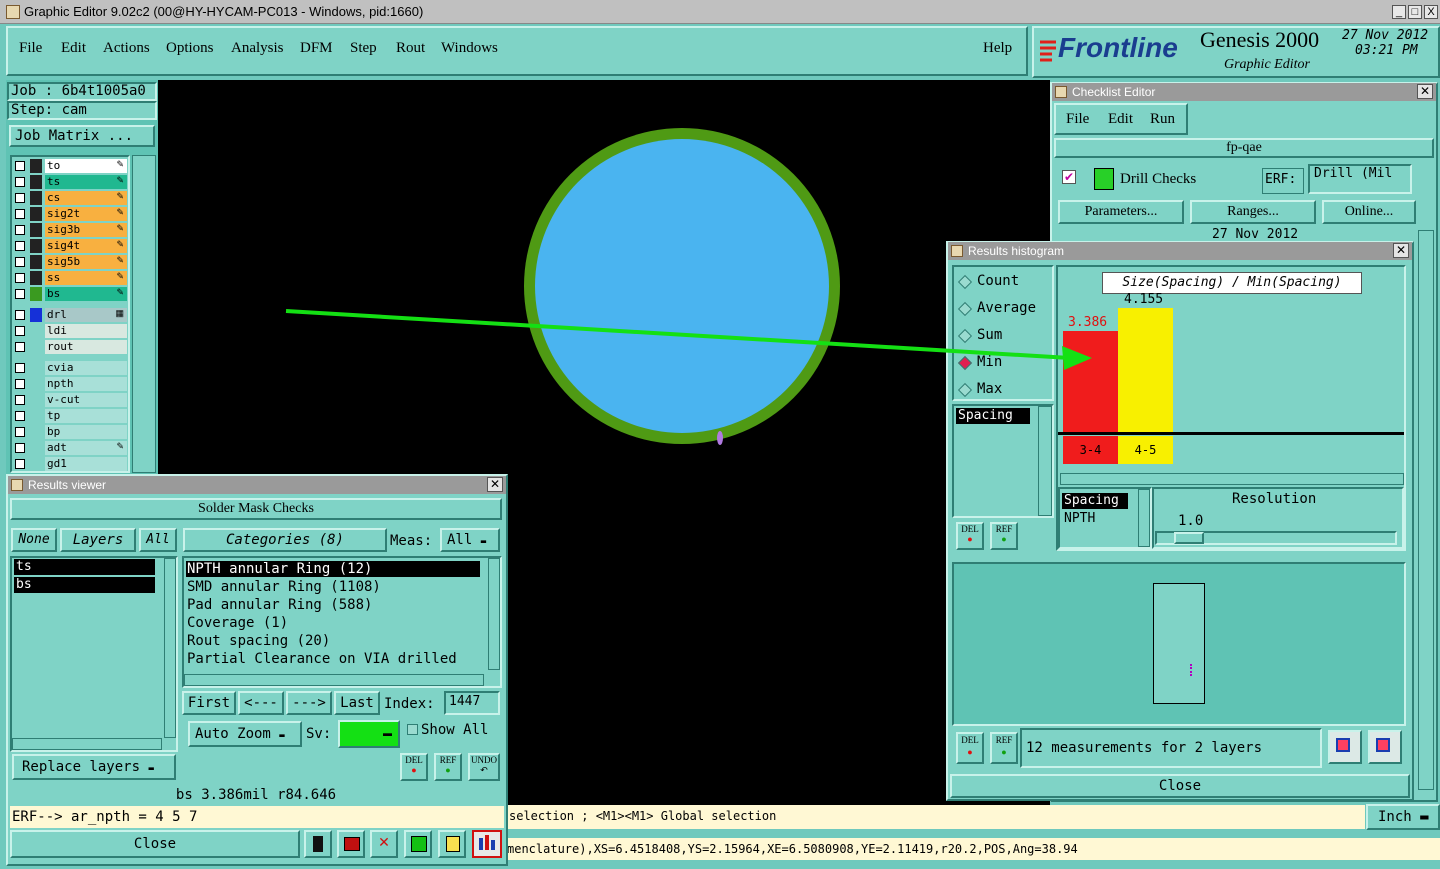 The height and width of the screenshot is (869, 1440). What do you see at coordinates (70, 230) in the screenshot?
I see `layer-row-sig3b: sig3b ✎` at bounding box center [70, 230].